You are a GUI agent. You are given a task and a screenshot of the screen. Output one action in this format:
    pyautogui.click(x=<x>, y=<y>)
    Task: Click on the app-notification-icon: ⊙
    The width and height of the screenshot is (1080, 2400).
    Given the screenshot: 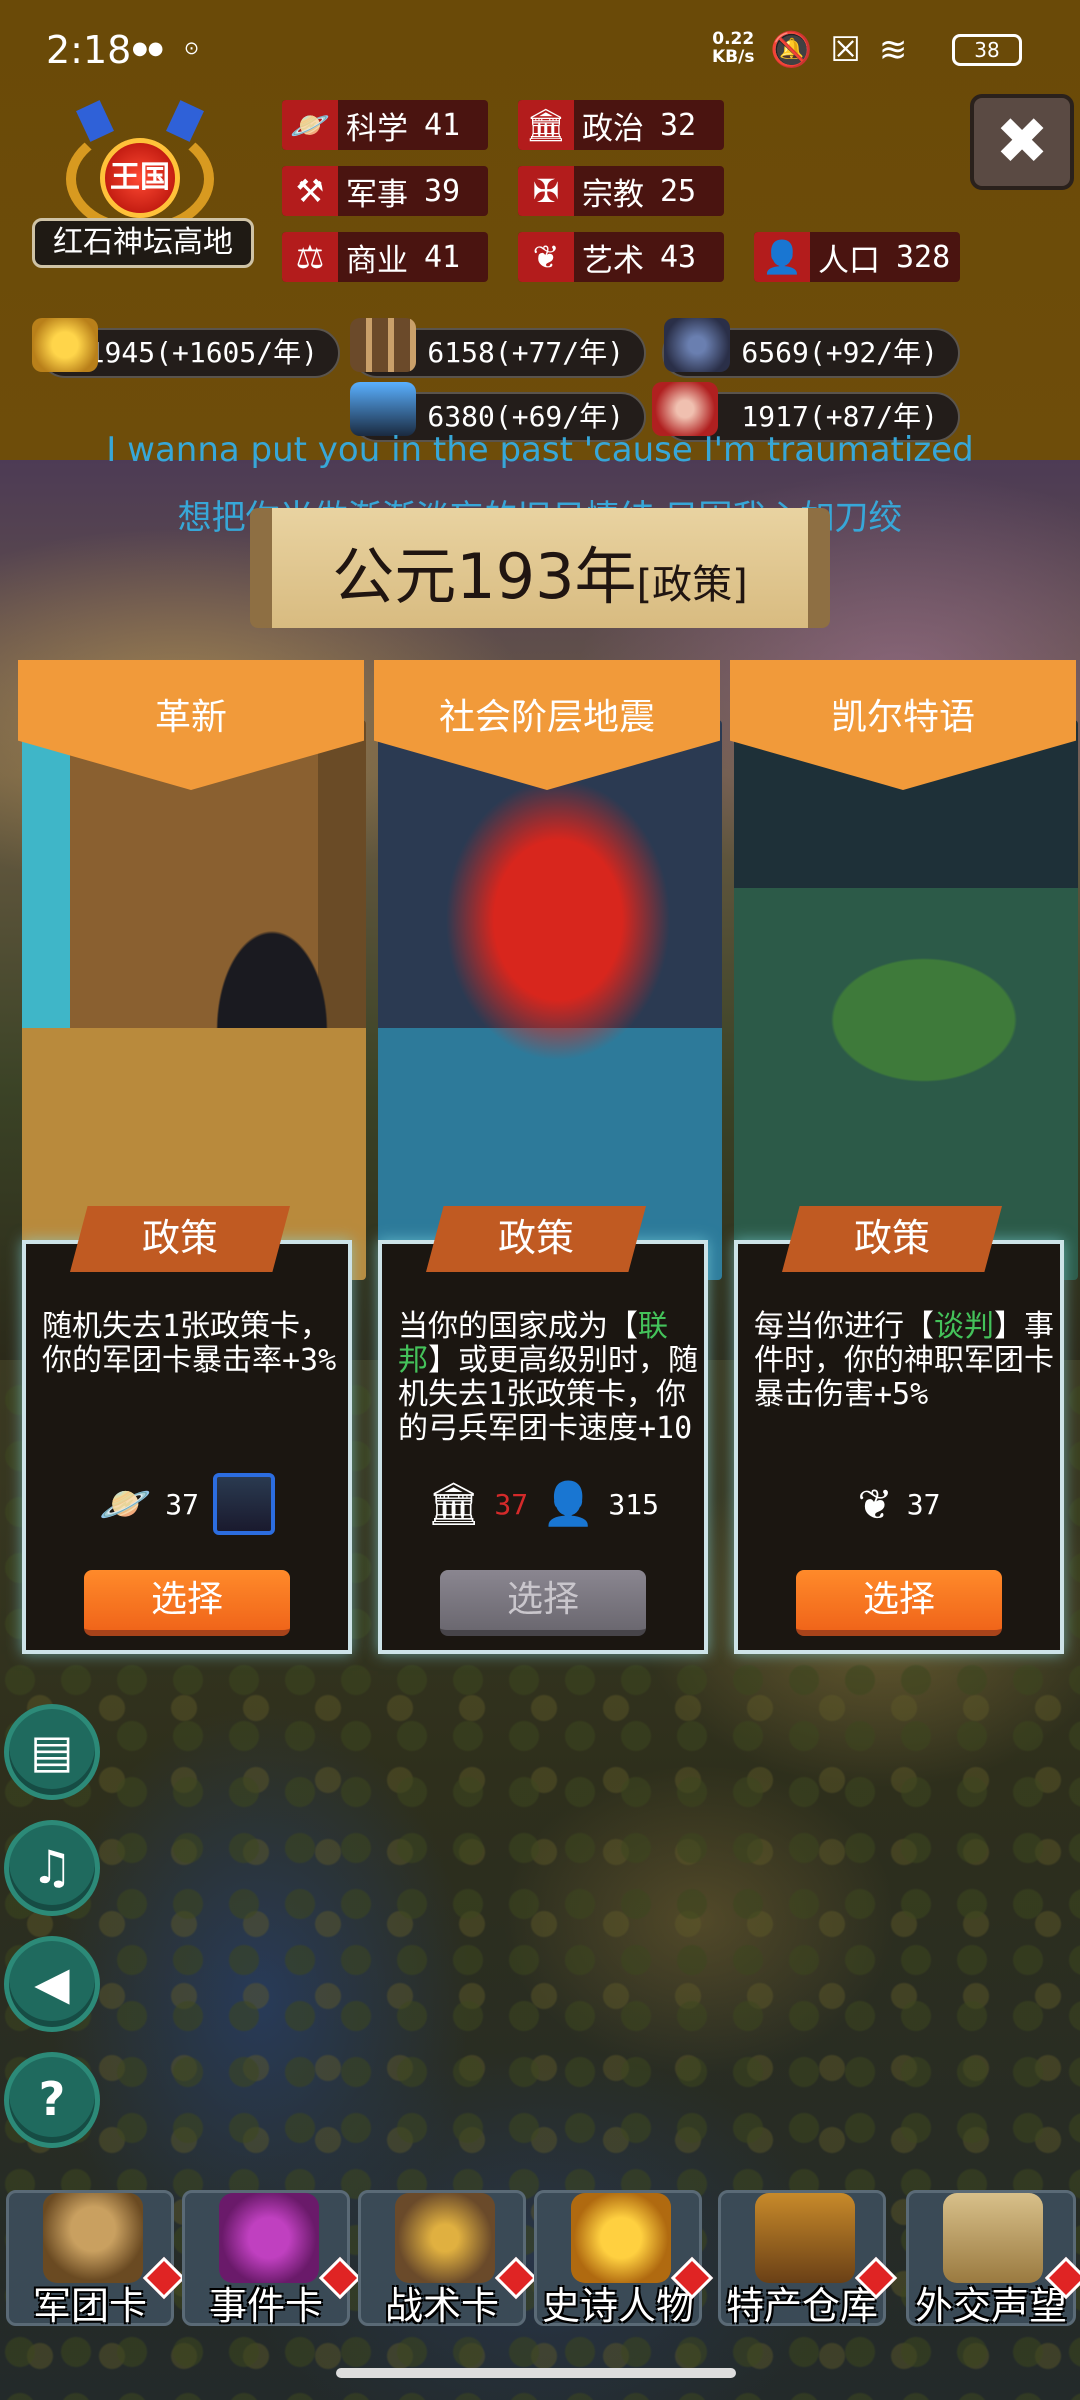 What is the action you would take?
    pyautogui.click(x=192, y=48)
    